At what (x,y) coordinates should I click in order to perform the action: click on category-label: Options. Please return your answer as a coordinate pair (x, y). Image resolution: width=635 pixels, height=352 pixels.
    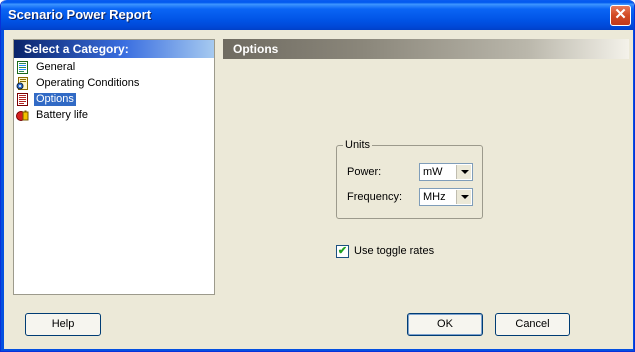
    Looking at the image, I should click on (55, 99).